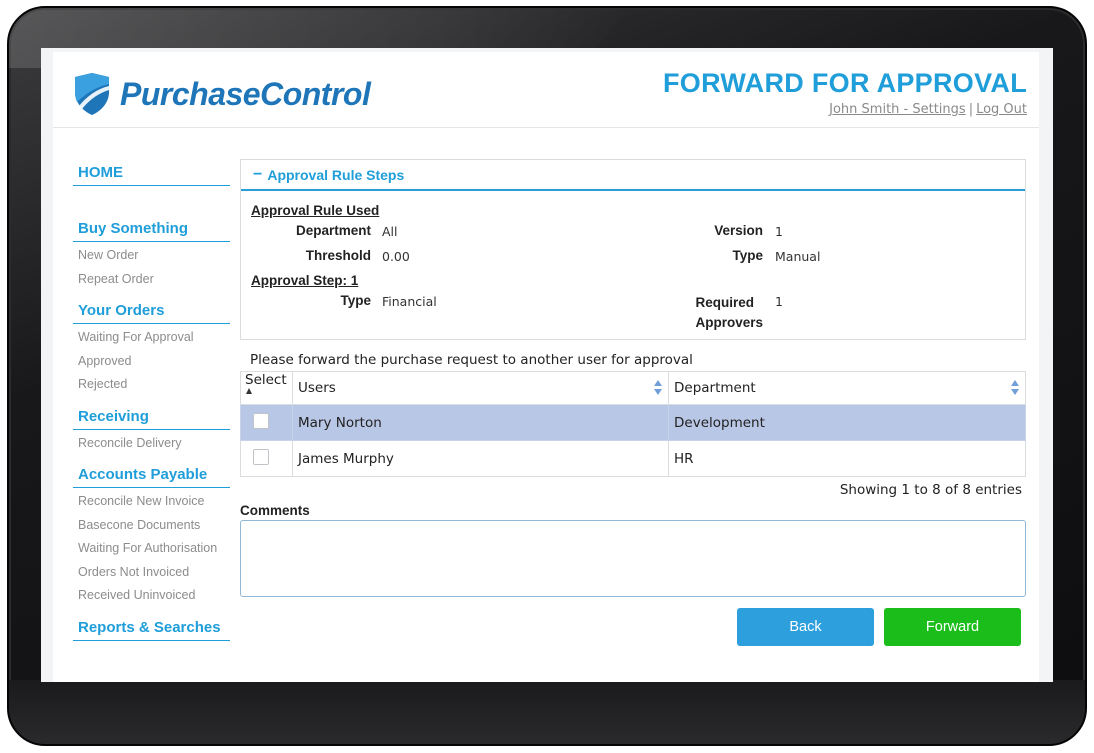 This screenshot has height=753, width=1094. What do you see at coordinates (798, 256) in the screenshot?
I see `type-value: Manual` at bounding box center [798, 256].